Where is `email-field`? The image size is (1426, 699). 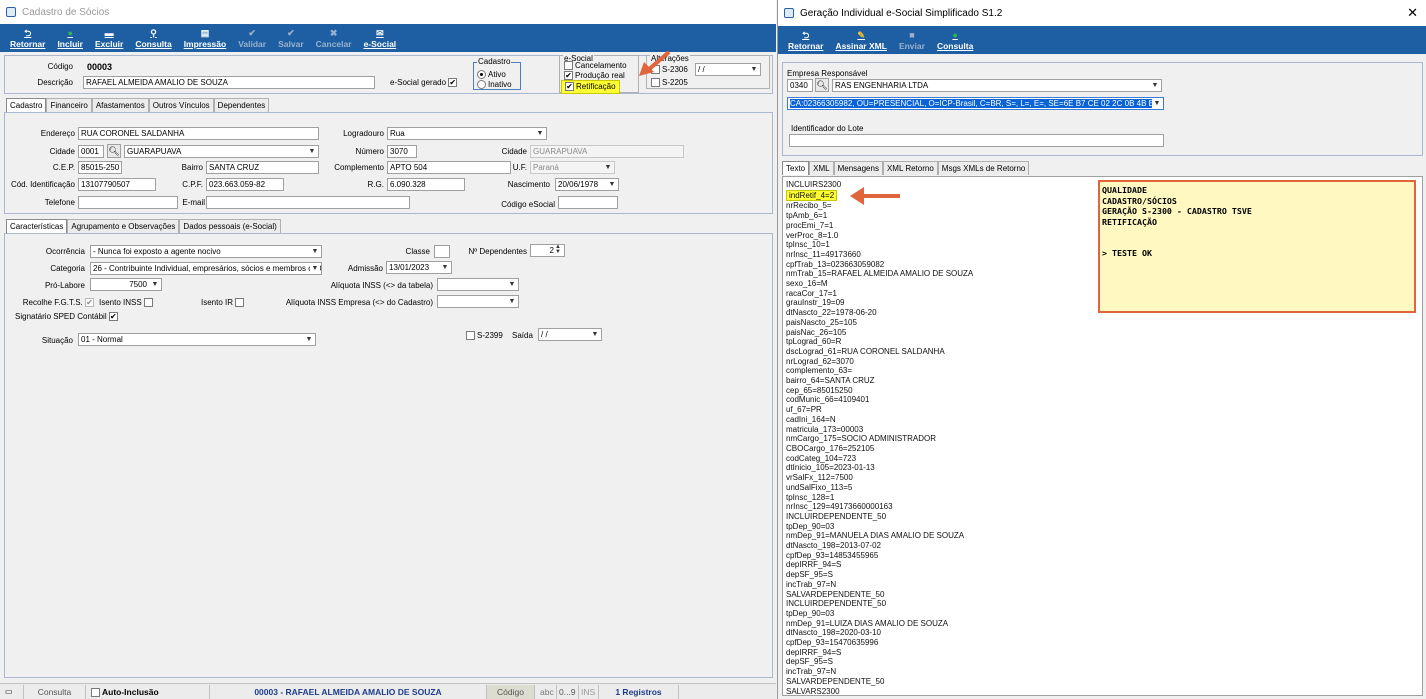
email-field is located at coordinates (308, 202).